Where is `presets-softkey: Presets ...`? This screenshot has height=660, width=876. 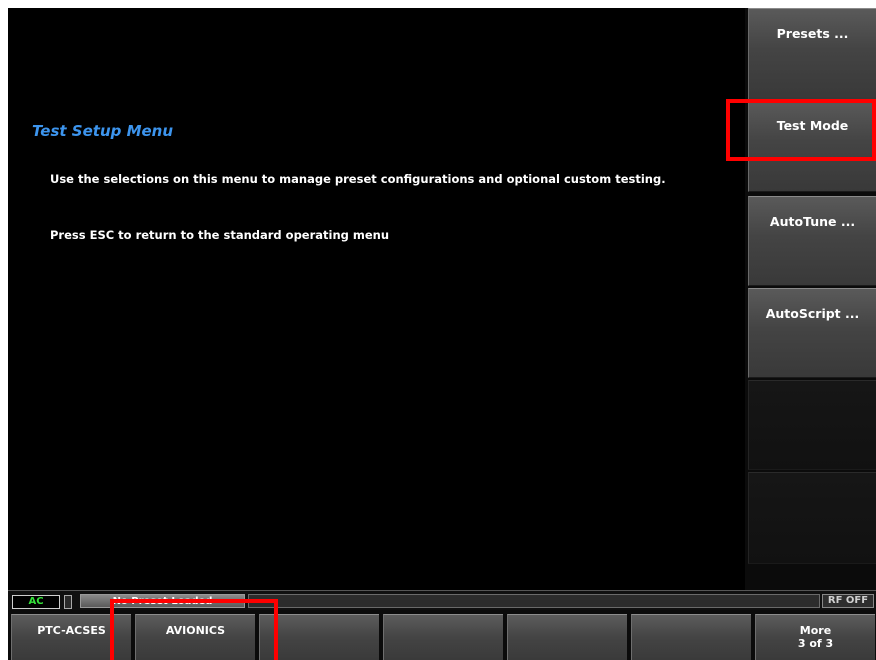 presets-softkey: Presets ... is located at coordinates (812, 54).